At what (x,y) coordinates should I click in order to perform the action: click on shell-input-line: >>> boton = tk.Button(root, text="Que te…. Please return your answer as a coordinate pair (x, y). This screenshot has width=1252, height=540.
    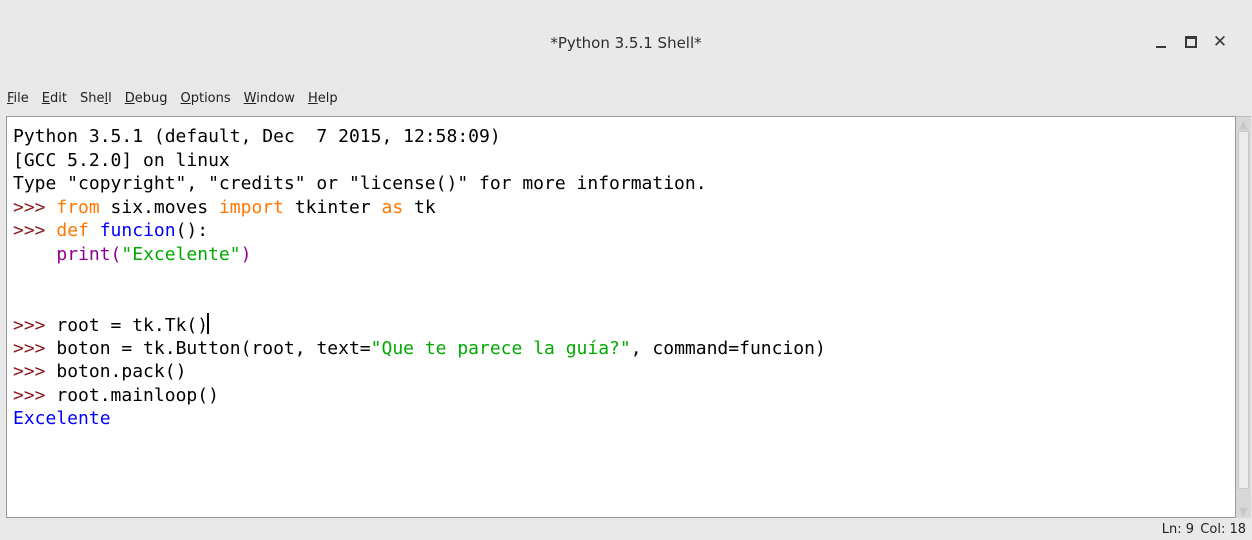
    Looking at the image, I should click on (419, 348).